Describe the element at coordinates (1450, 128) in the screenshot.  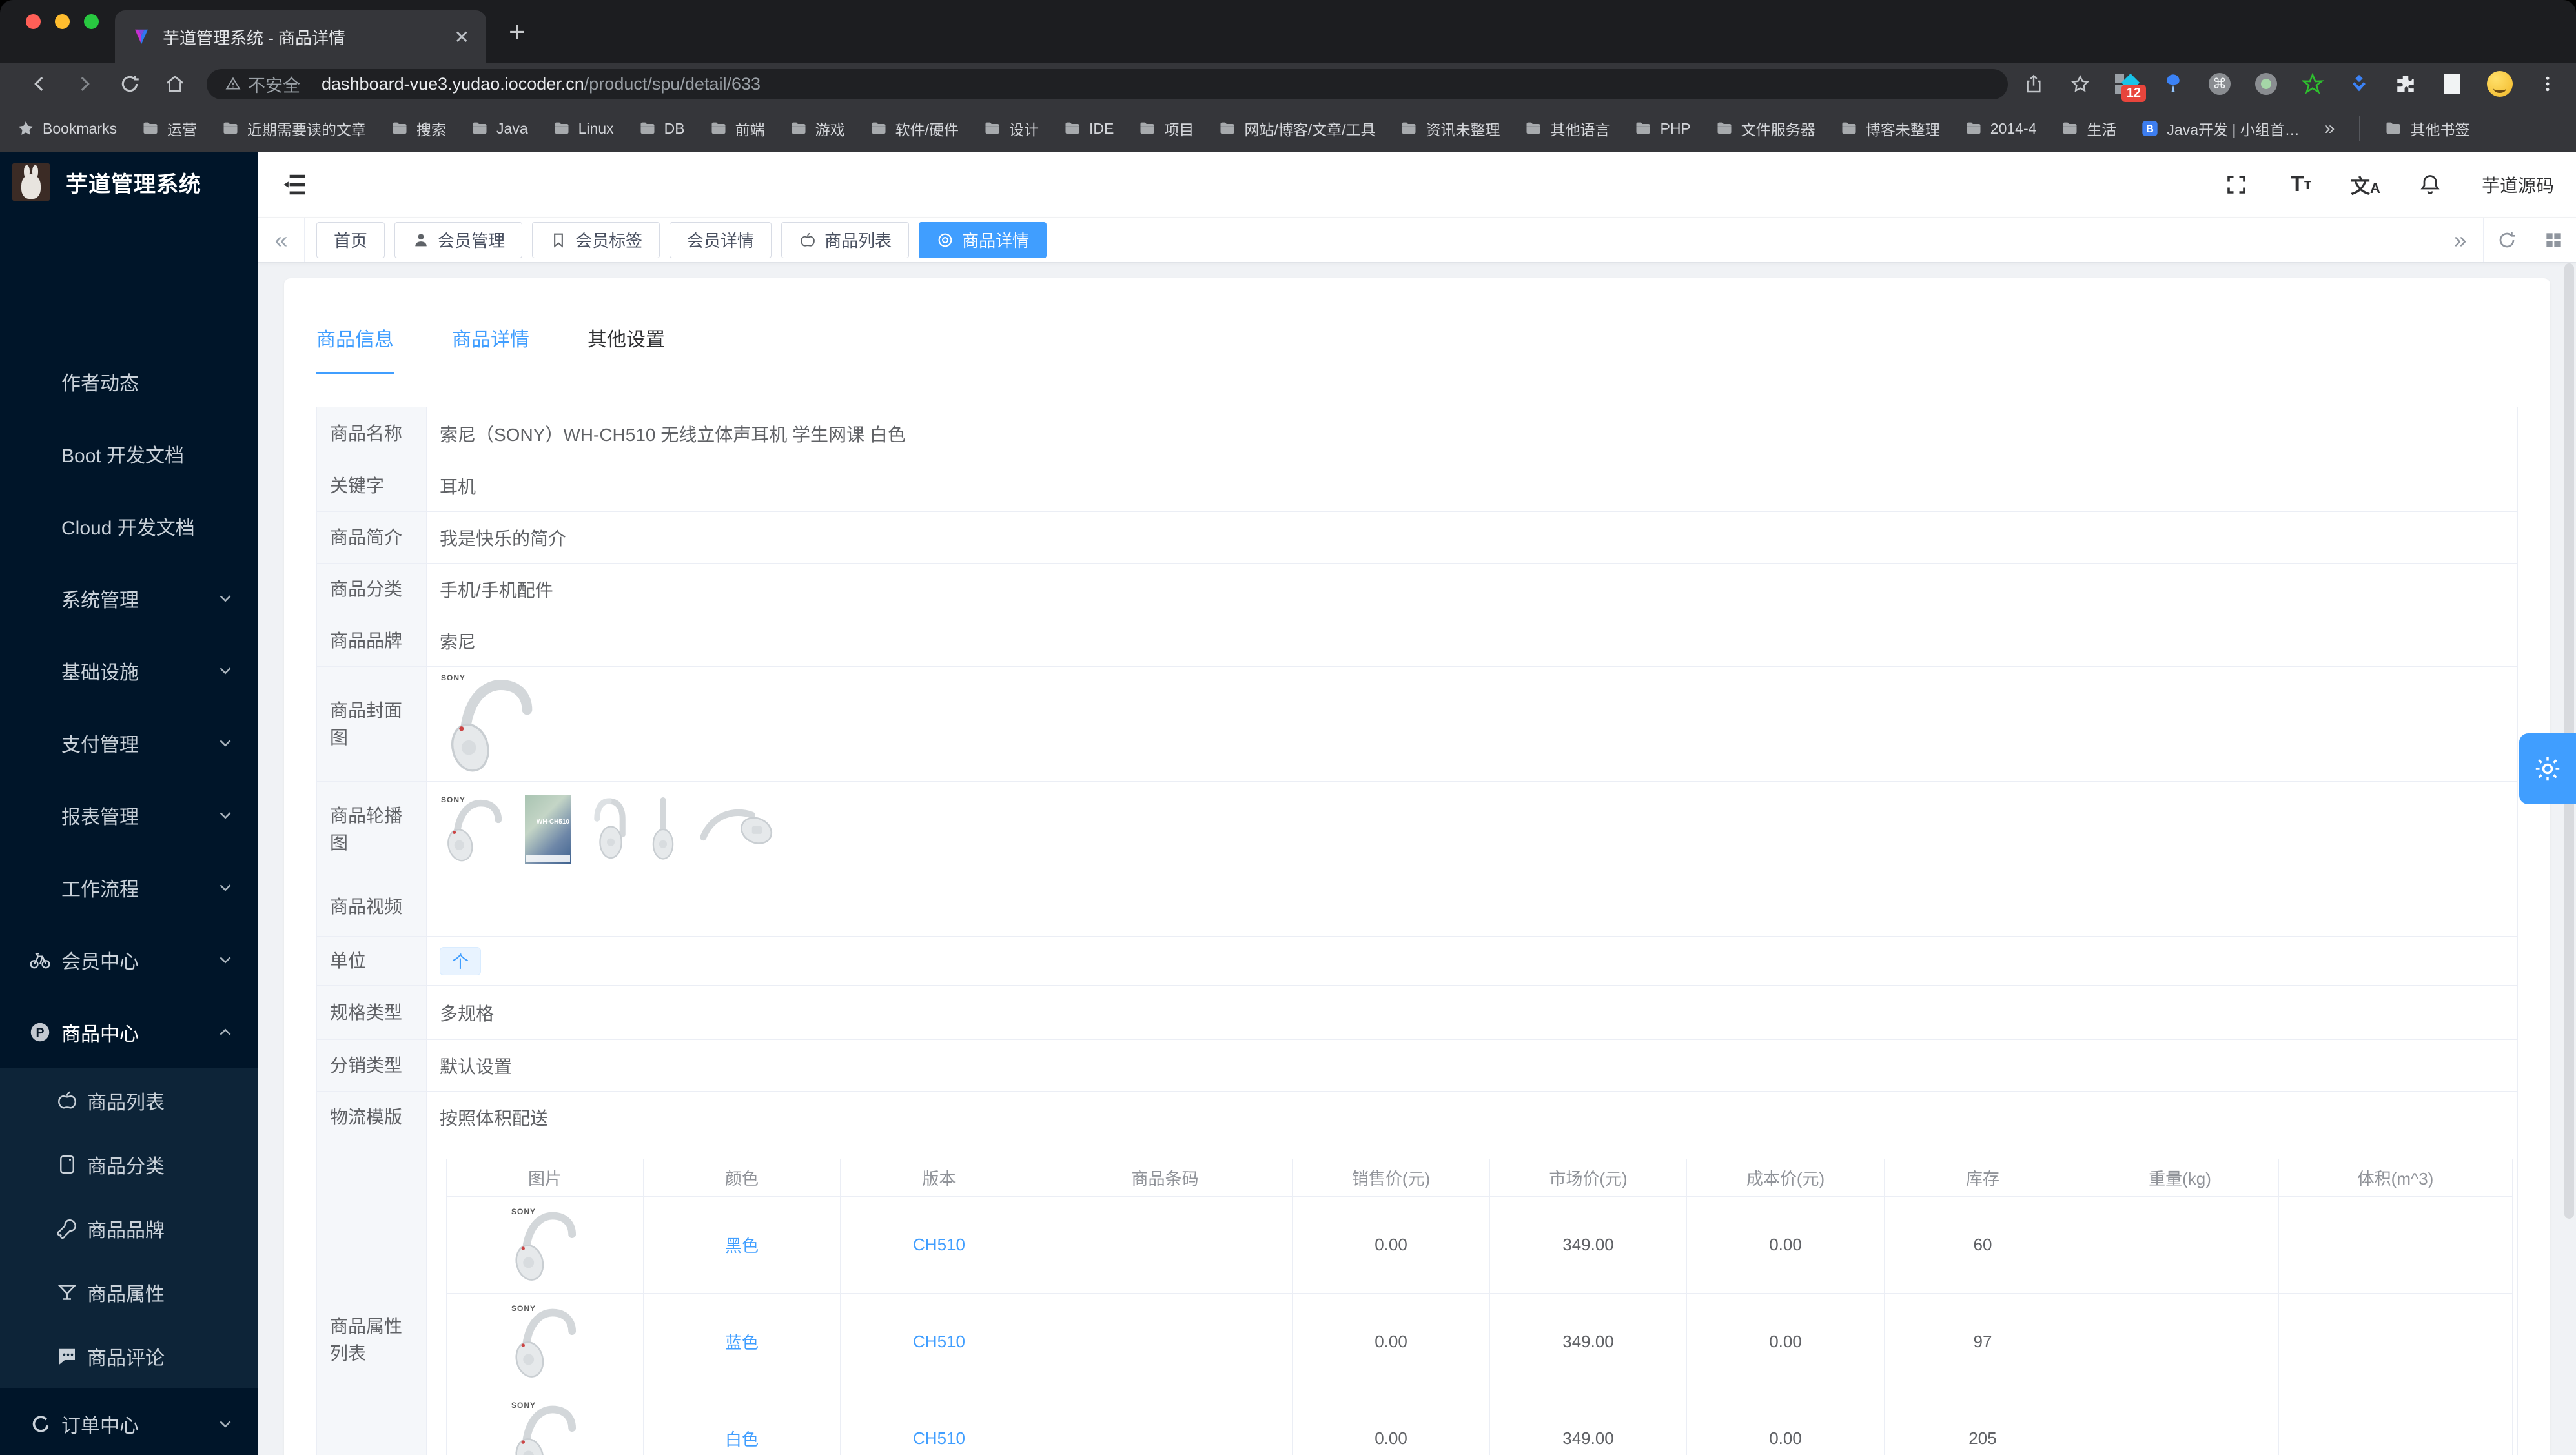
I see `bookmark-item: 资讯未整理` at that location.